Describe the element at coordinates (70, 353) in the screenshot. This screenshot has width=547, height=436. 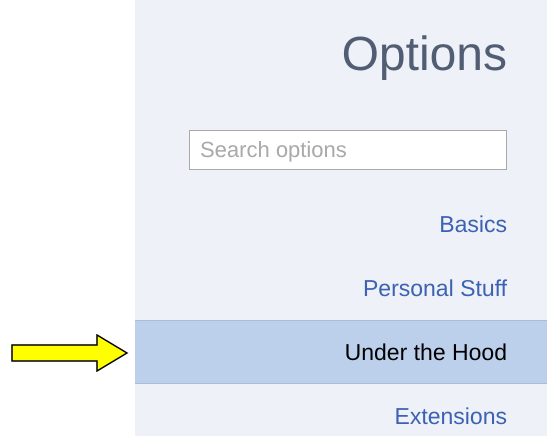
I see `arrow-icon` at that location.